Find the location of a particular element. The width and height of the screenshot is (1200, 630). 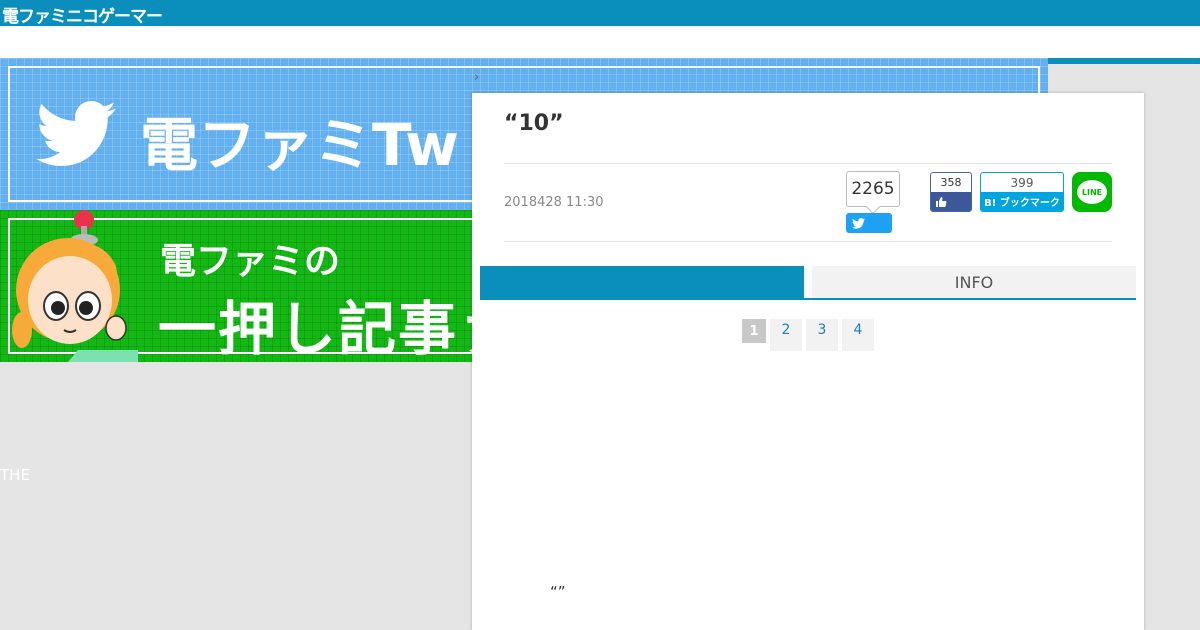

tab-underline is located at coordinates (808, 299).